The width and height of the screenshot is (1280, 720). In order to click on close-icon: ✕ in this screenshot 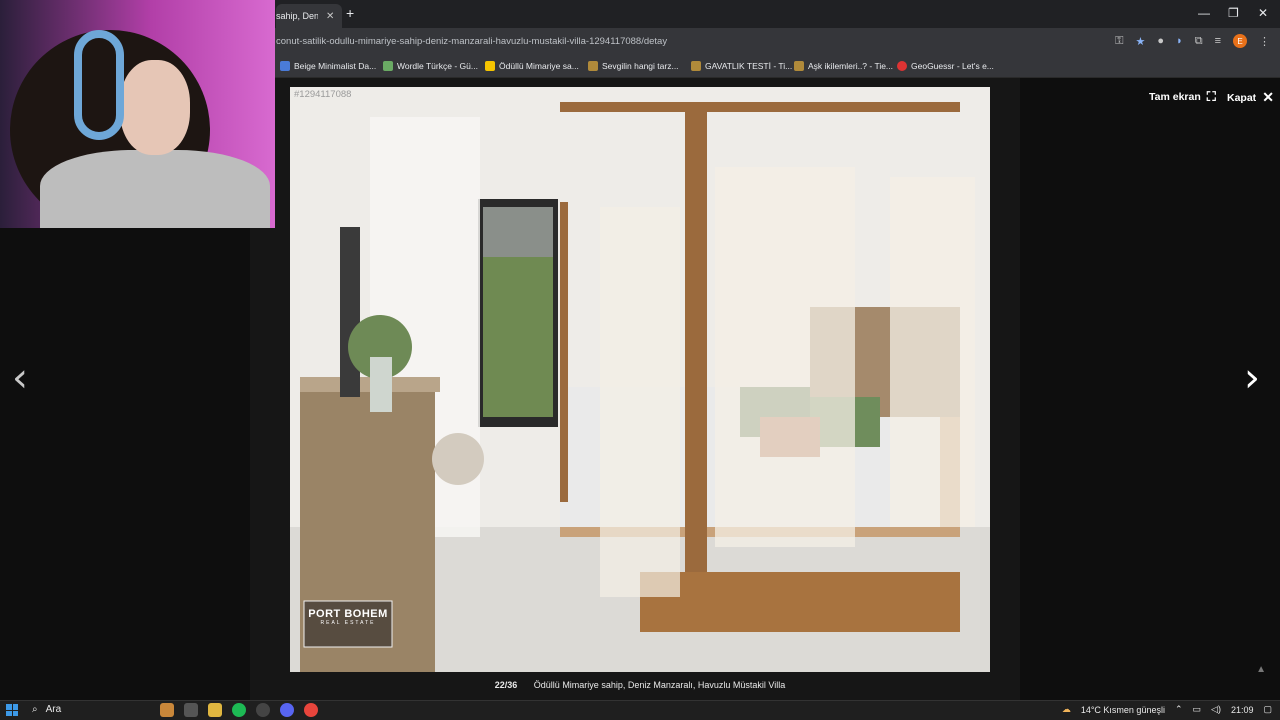, I will do `click(1268, 97)`.